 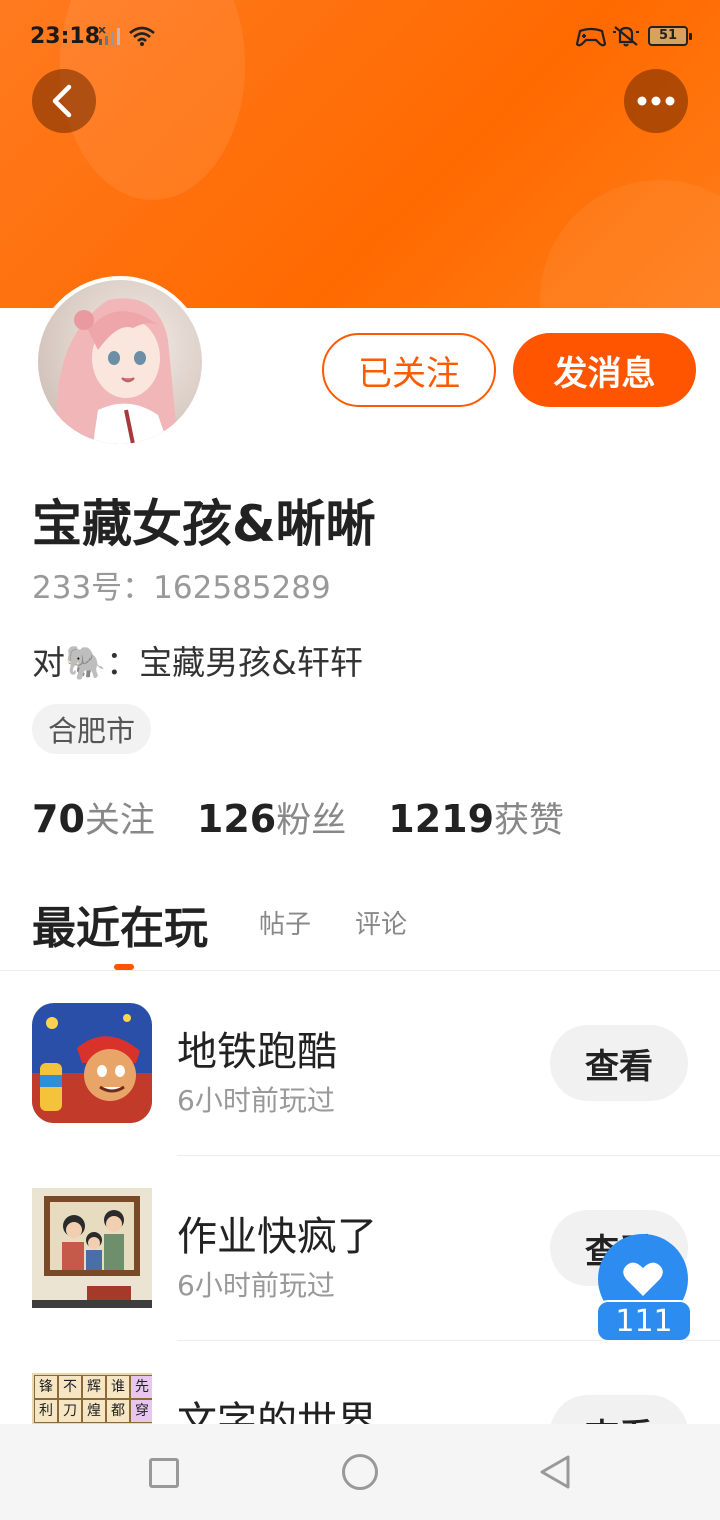 I want to click on stat-fans: 126粉丝, so click(x=271, y=817).